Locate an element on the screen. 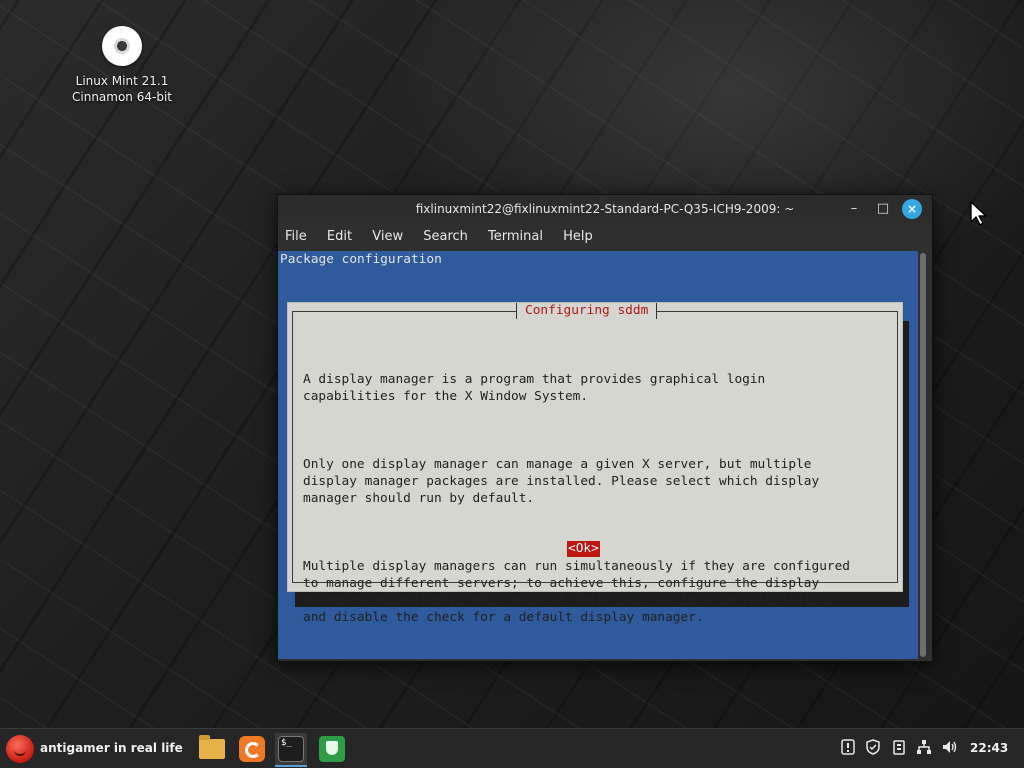 The width and height of the screenshot is (1024, 768). terminal-icon: $_ is located at coordinates (291, 749).